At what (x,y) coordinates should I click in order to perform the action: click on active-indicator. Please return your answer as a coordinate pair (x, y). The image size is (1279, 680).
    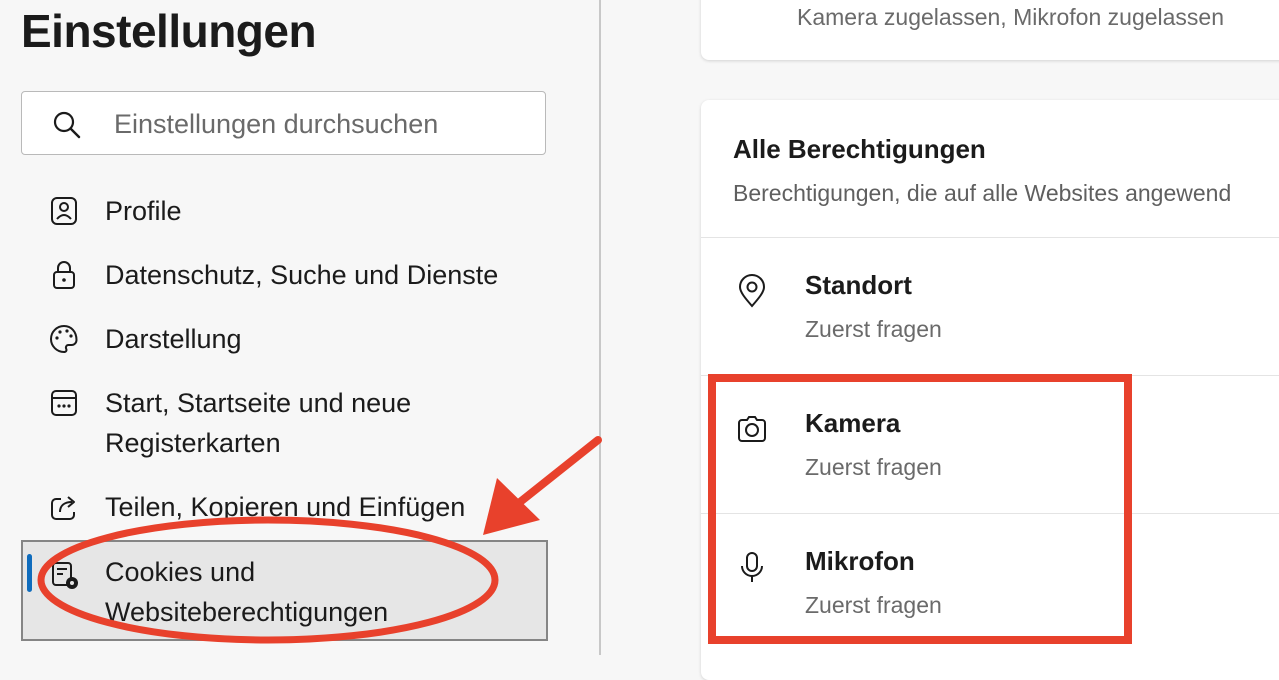
    Looking at the image, I should click on (29, 573).